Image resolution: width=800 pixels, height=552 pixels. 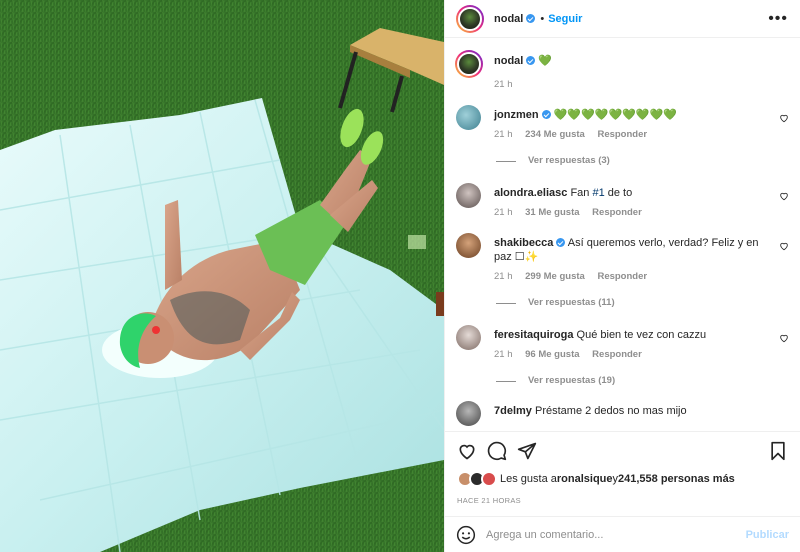 I want to click on view-replies-label: Ver respuestas (11), so click(x=571, y=302).